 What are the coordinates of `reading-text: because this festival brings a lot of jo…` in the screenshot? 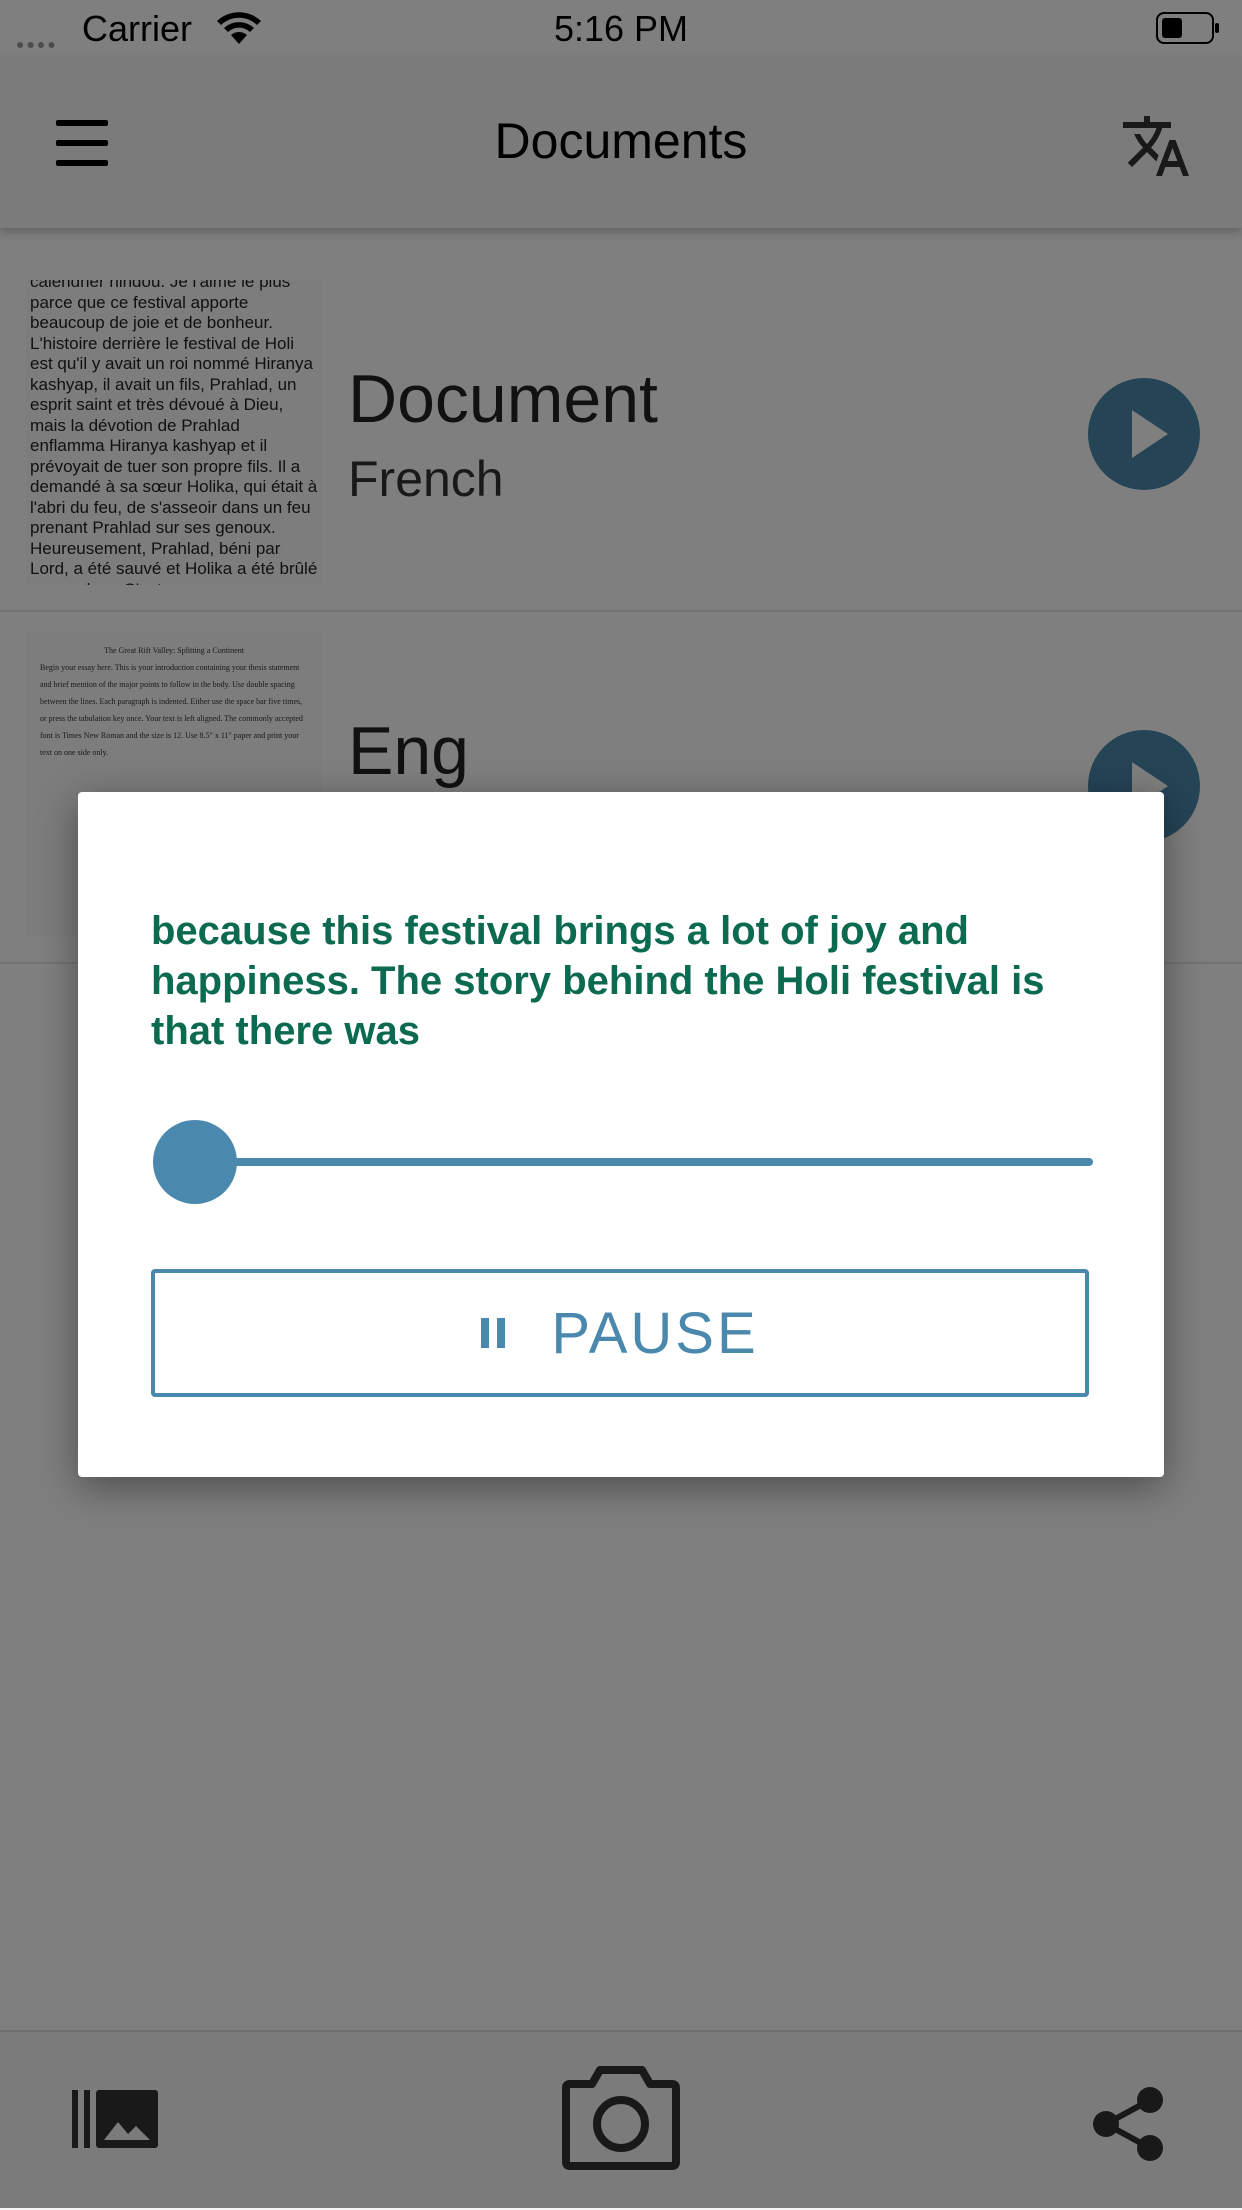 It's located at (598, 981).